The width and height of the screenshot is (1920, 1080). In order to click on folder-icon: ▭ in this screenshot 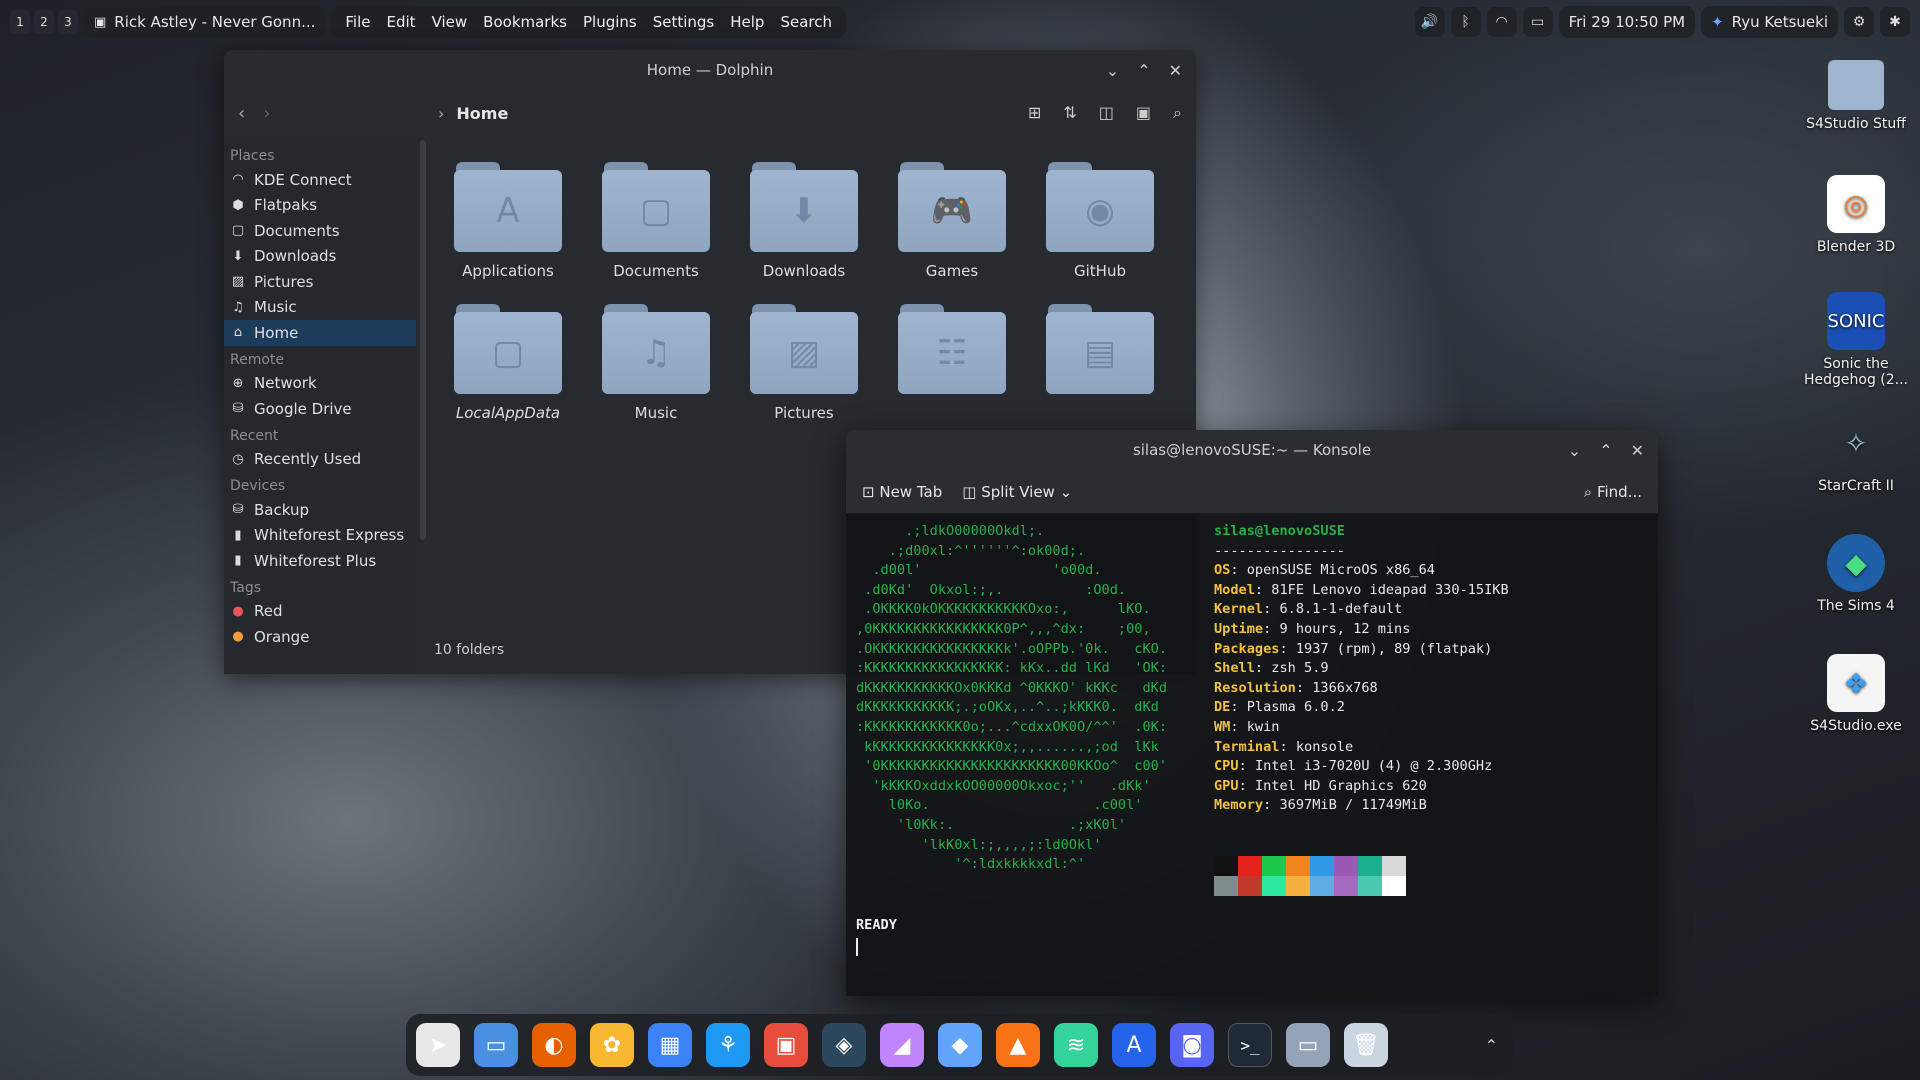, I will do `click(1308, 1045)`.